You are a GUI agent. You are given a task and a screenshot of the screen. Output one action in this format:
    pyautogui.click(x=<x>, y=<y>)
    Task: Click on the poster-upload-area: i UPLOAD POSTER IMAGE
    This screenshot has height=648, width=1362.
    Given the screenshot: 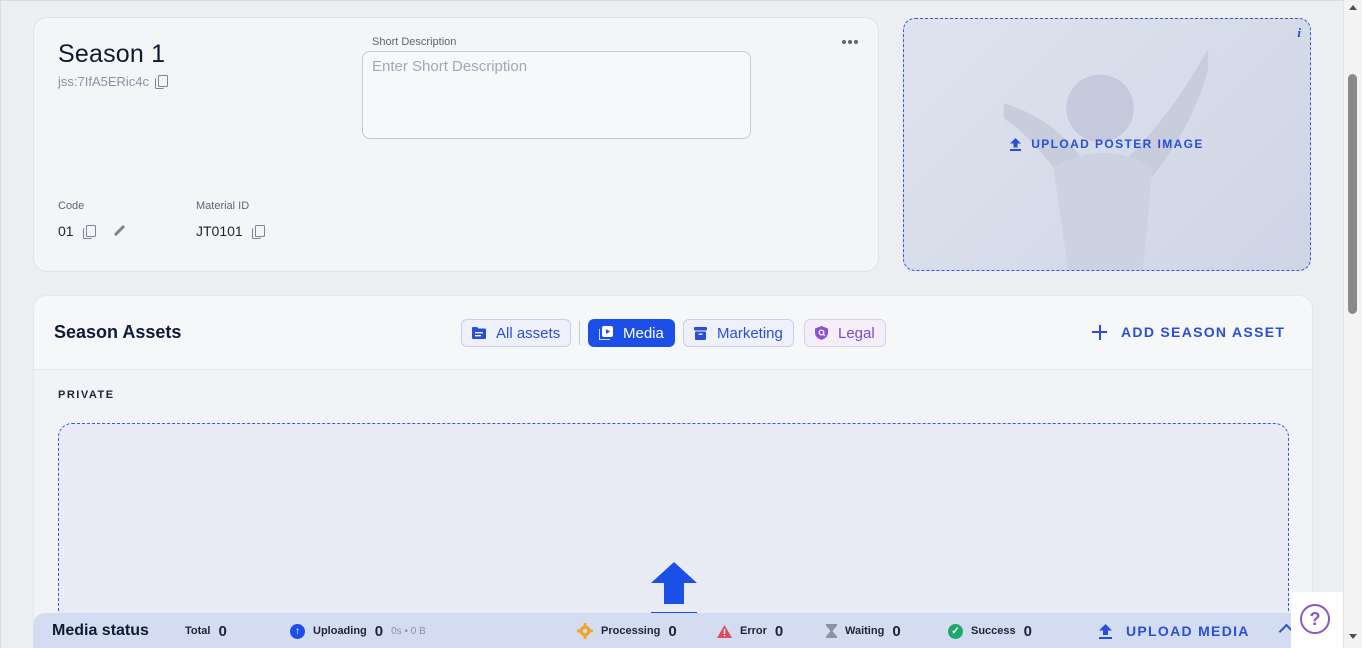 What is the action you would take?
    pyautogui.click(x=1107, y=144)
    